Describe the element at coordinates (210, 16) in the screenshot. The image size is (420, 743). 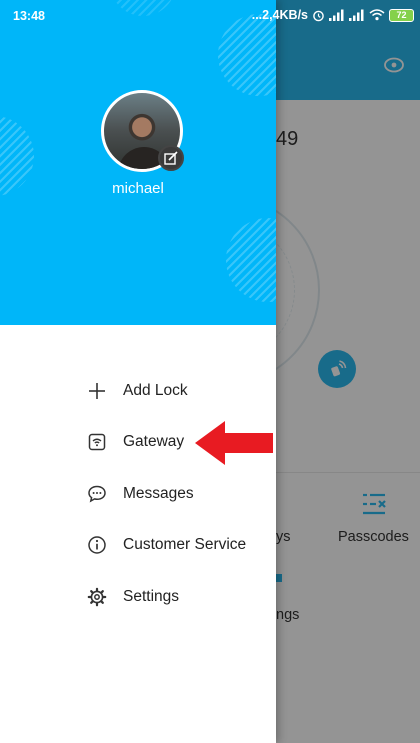
I see `status-bar: 13:48 ...2,4KB/s 72` at that location.